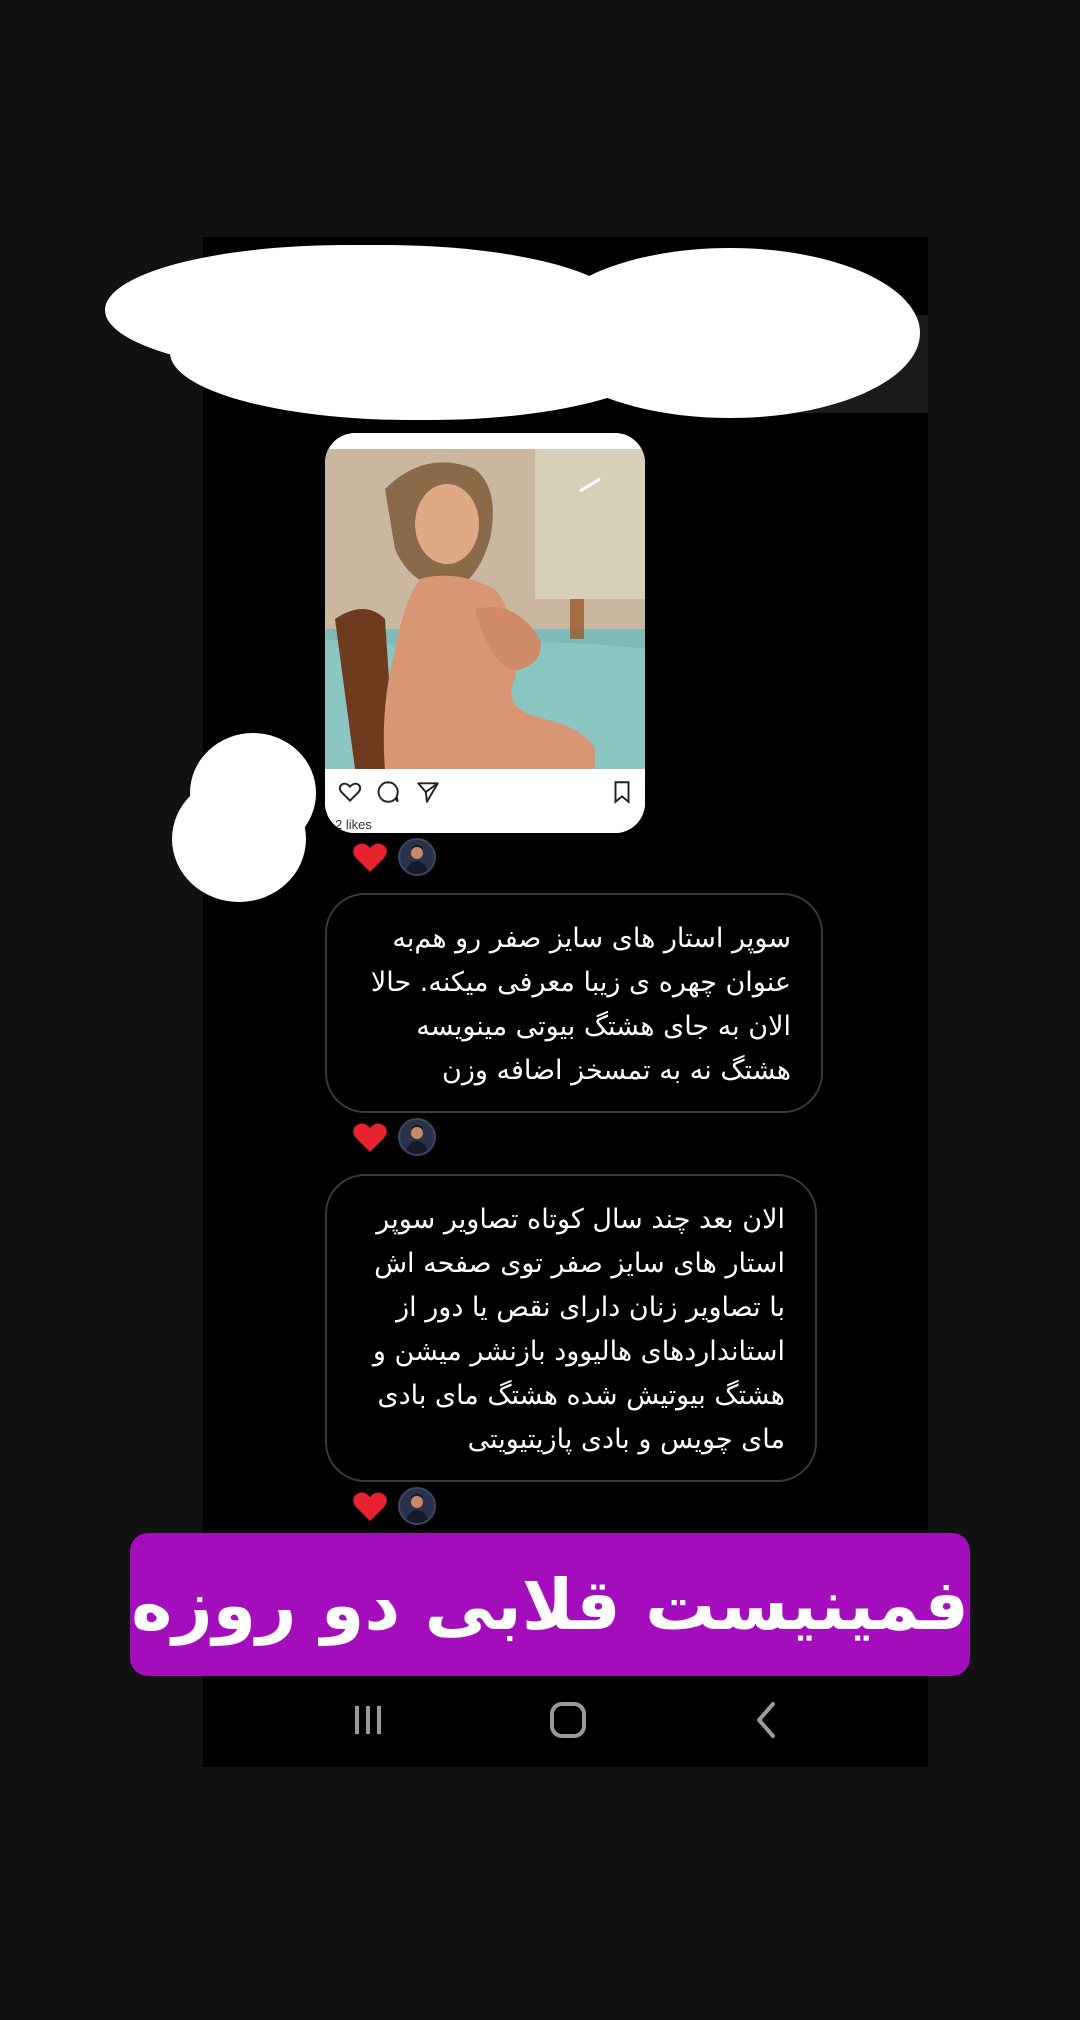  I want to click on post-action-bar: 2 likes, so click(485, 801).